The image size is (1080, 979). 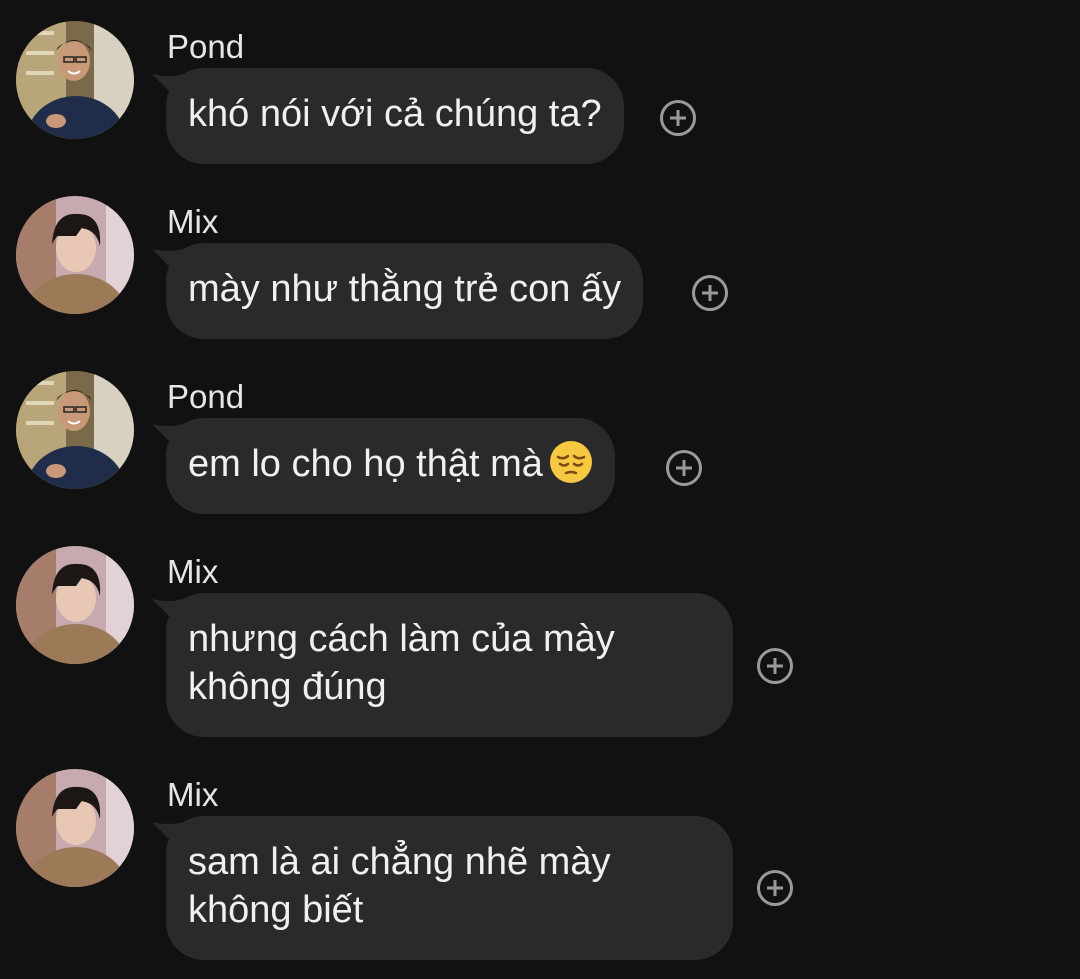 I want to click on message-text: em lo cho họ thật mà, so click(x=390, y=464).